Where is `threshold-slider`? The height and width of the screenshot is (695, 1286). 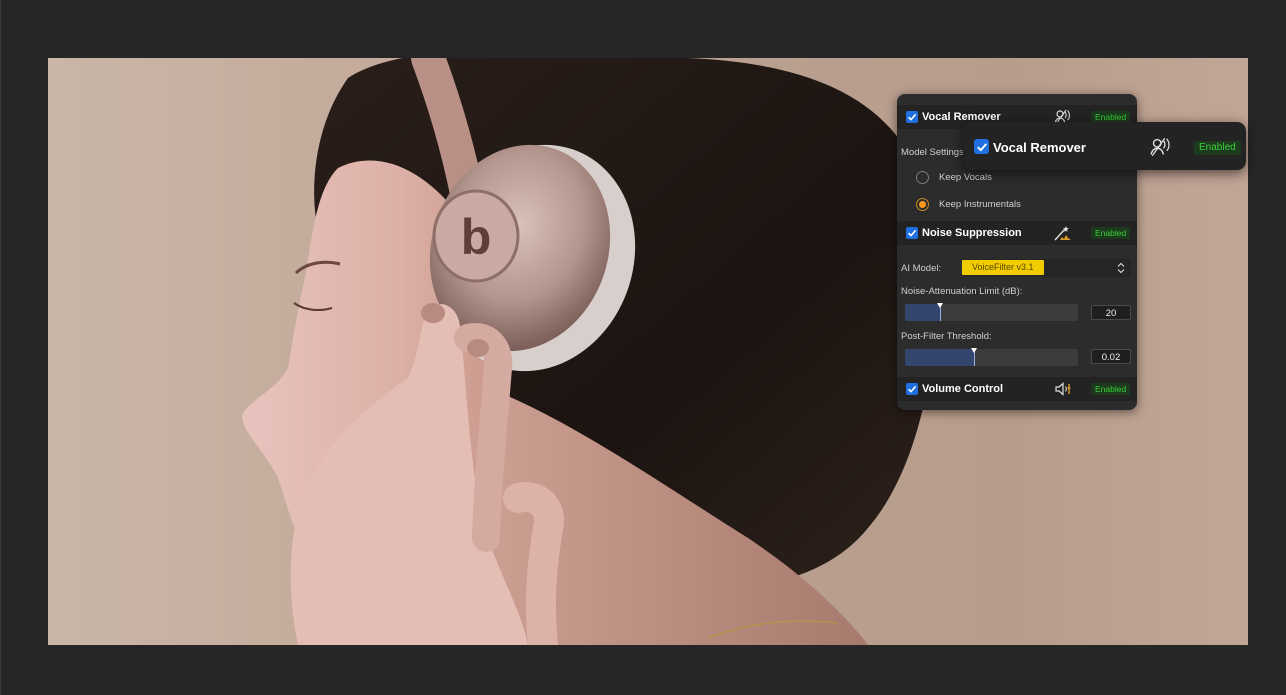
threshold-slider is located at coordinates (991, 357).